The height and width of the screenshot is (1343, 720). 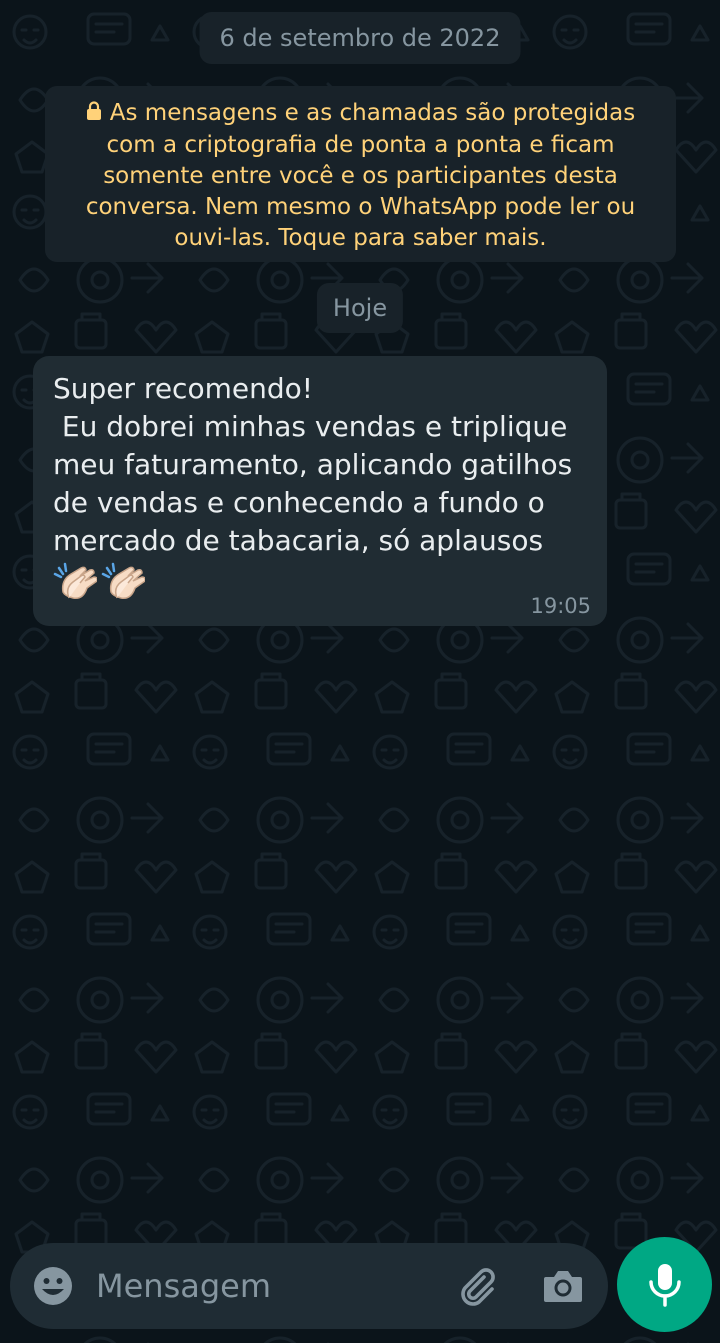 I want to click on message-timestamp: 19:05, so click(x=560, y=606).